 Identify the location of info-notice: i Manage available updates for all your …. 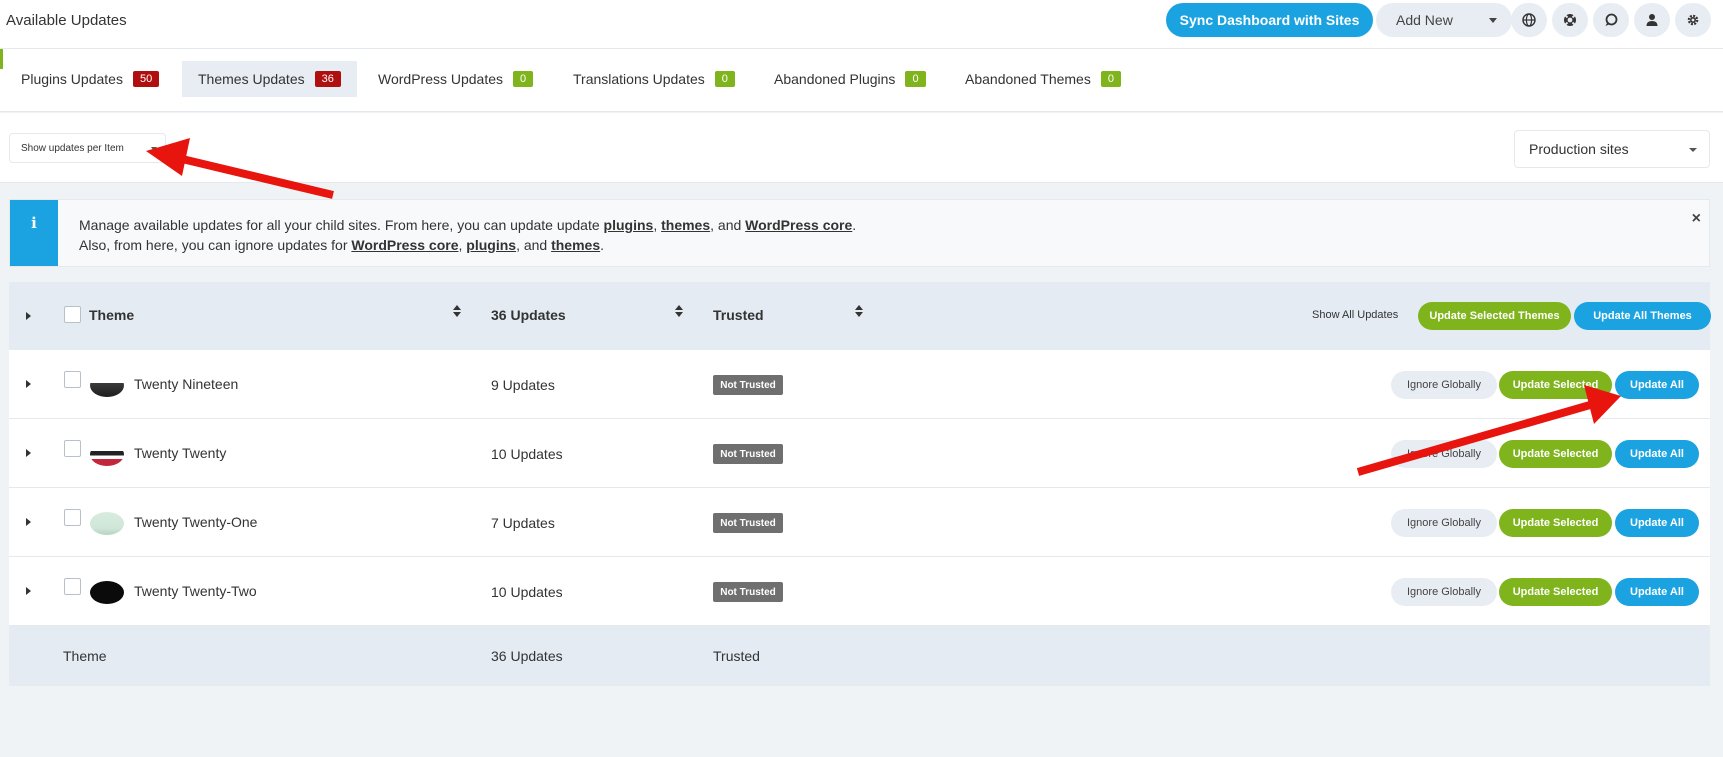
(859, 233).